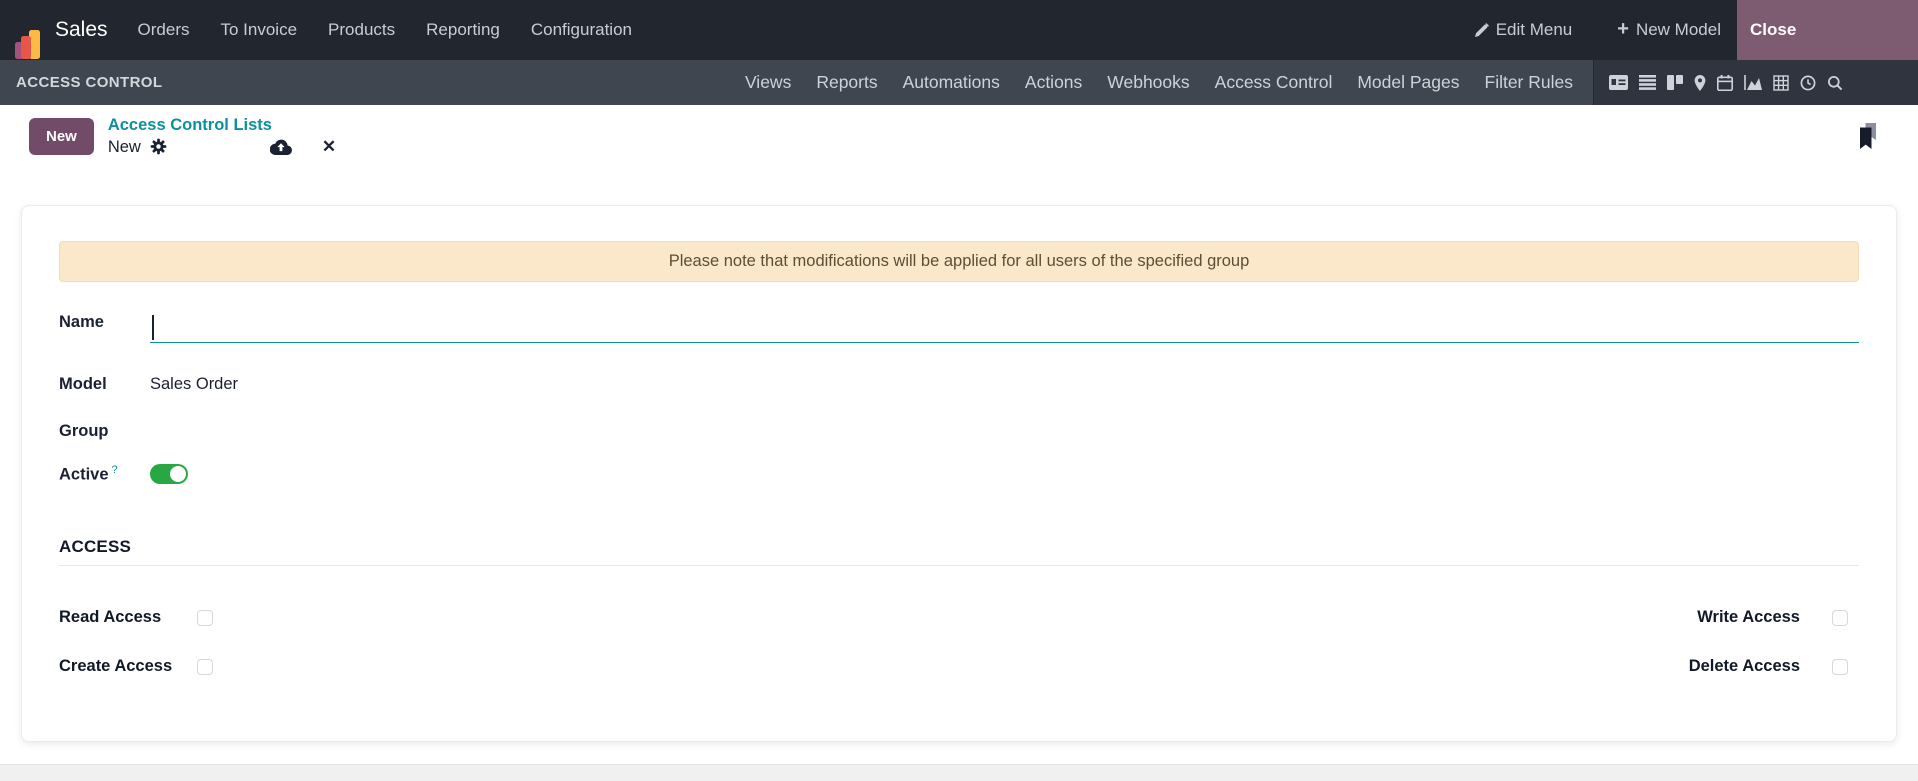 This screenshot has height=781, width=1918. I want to click on read-access-field: Read Access, so click(136, 617).